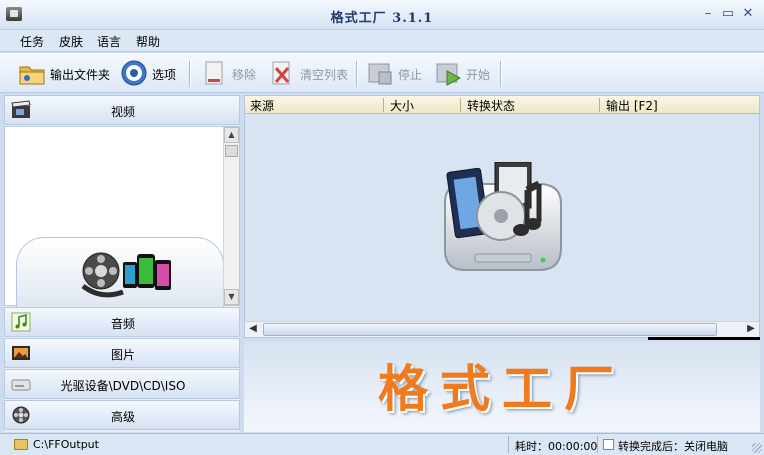 Image resolution: width=764 pixels, height=455 pixels. What do you see at coordinates (231, 73) in the screenshot?
I see `remove-button: 移除` at bounding box center [231, 73].